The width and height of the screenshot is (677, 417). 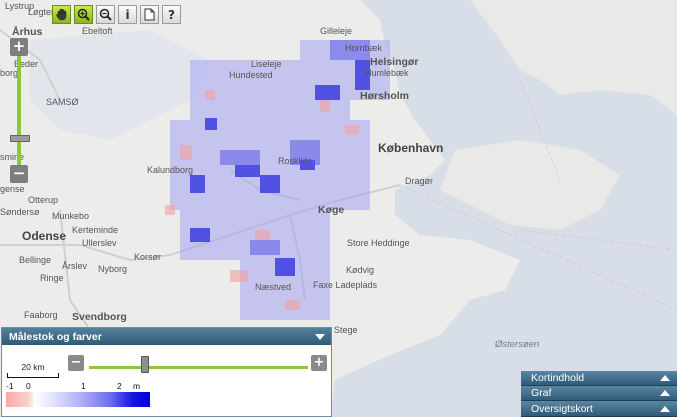 I want to click on color-ramp, so click(x=78, y=399).